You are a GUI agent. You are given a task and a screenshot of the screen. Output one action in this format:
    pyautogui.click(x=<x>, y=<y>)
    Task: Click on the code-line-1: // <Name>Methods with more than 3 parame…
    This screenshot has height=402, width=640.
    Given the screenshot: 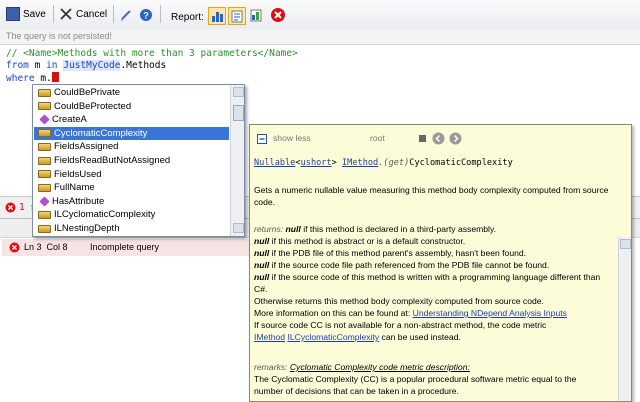 What is the action you would take?
    pyautogui.click(x=152, y=53)
    